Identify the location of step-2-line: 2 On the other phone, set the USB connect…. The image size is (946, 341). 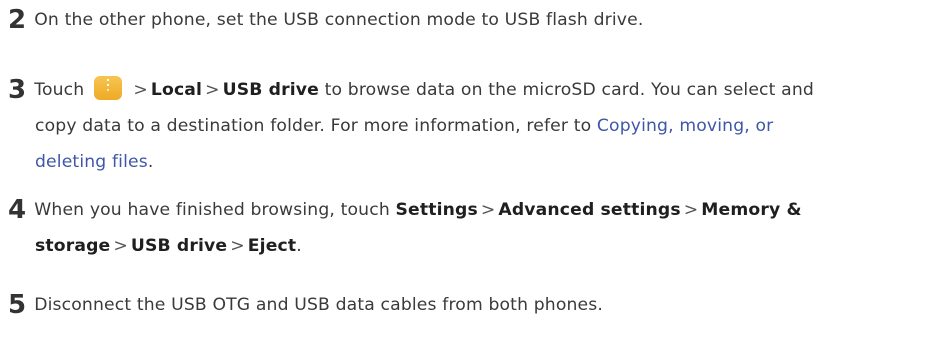
(472, 20).